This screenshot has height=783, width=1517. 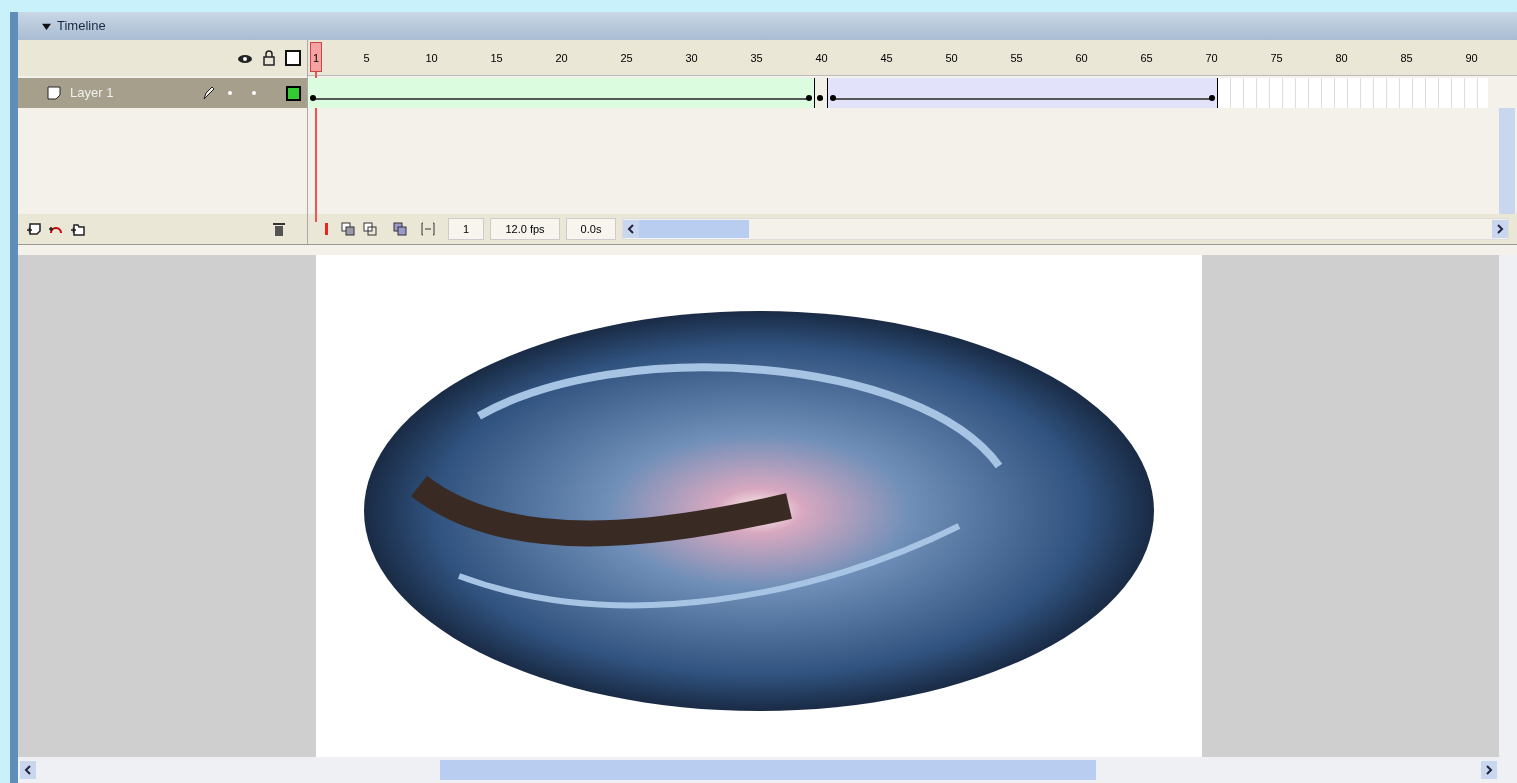 What do you see at coordinates (951, 58) in the screenshot?
I see `frame-number: 50` at bounding box center [951, 58].